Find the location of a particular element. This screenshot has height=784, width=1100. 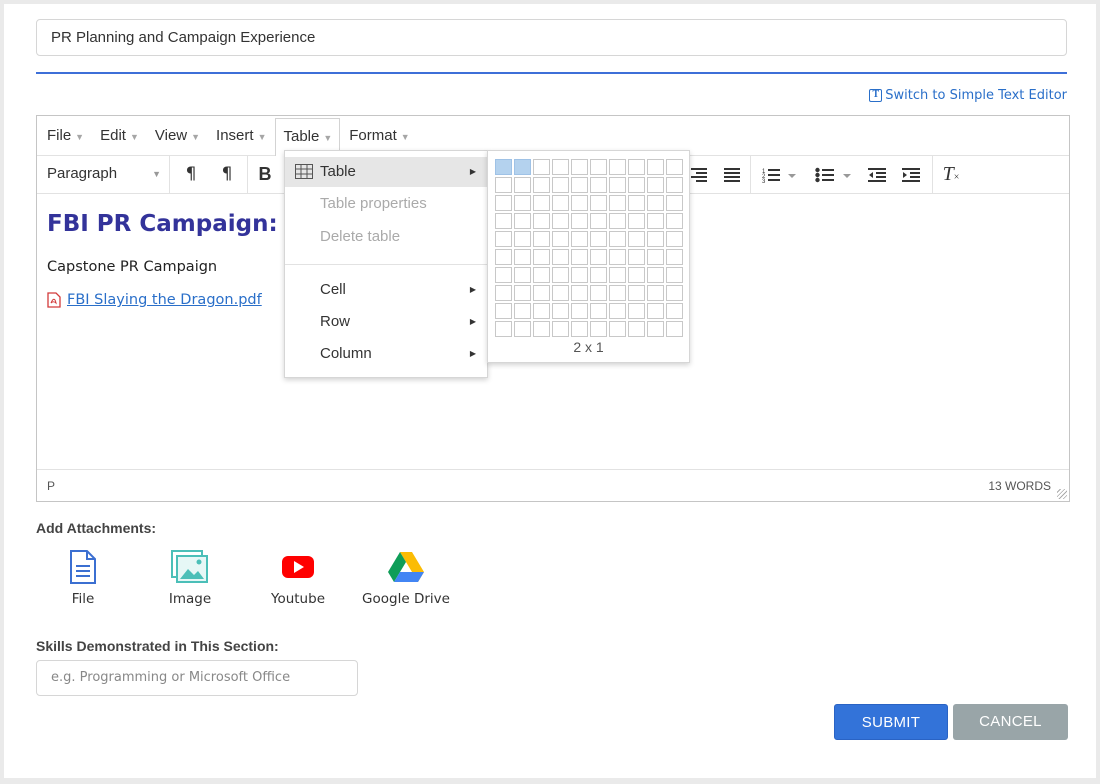

table-menu-item-row: Row ▶ is located at coordinates (386, 322).